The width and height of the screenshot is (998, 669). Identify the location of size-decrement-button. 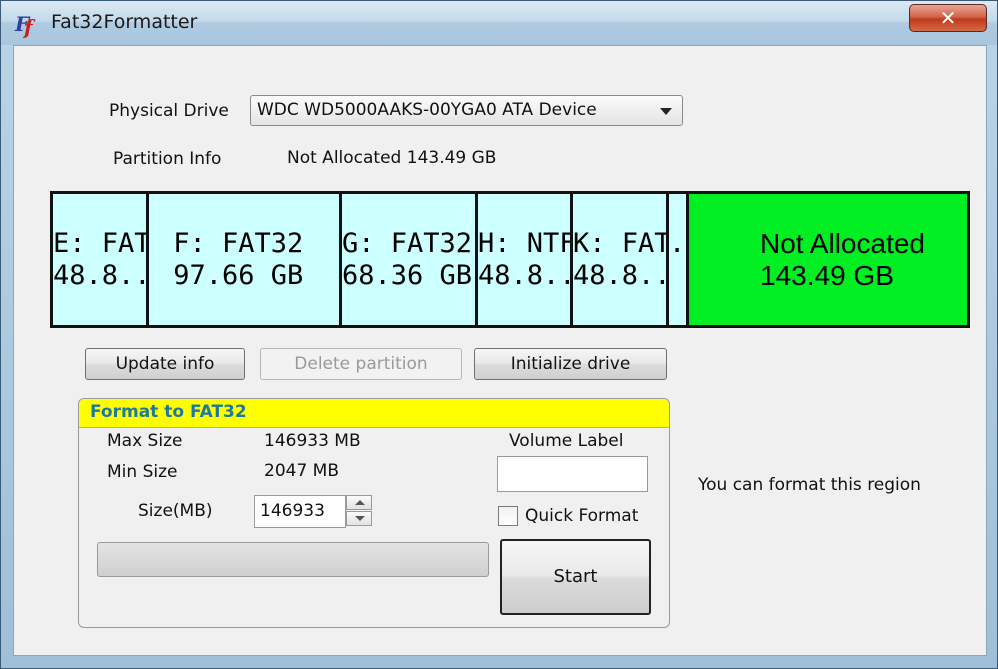
(359, 518).